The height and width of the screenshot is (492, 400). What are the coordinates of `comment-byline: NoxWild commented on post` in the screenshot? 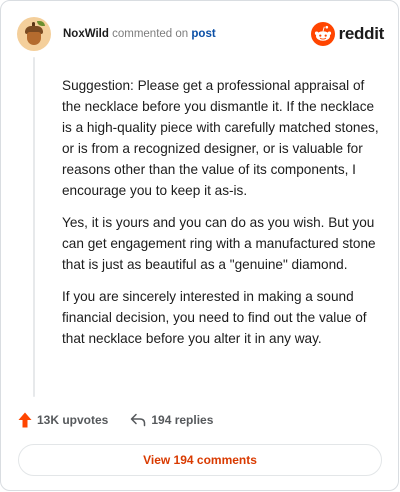 It's located at (187, 34).